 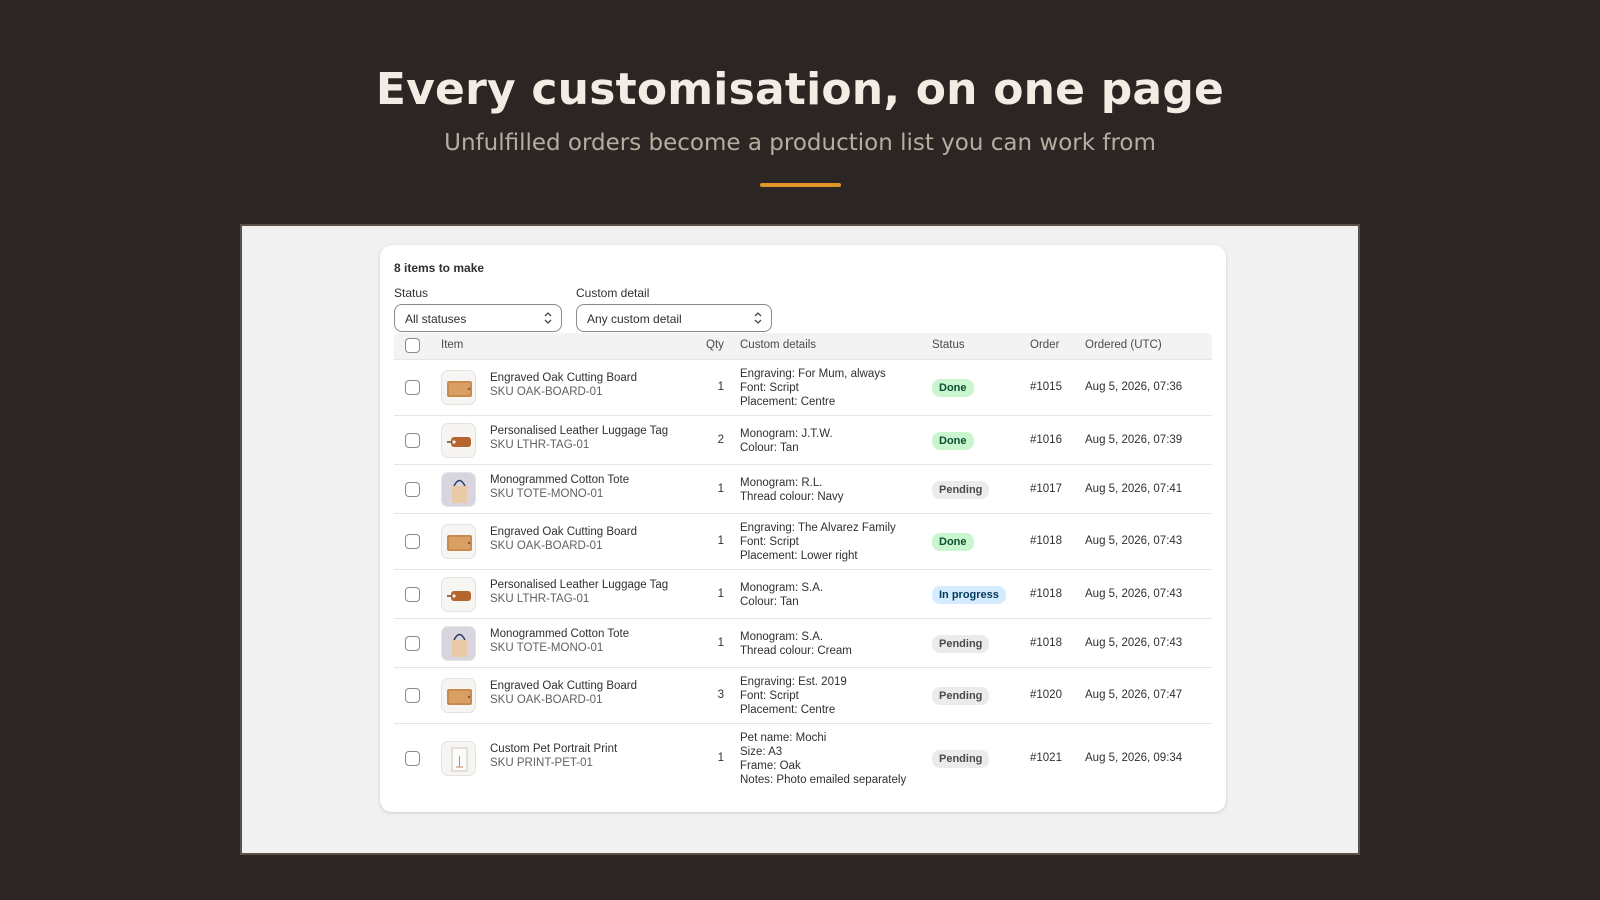 I want to click on order-number: #1021, so click(x=1046, y=758).